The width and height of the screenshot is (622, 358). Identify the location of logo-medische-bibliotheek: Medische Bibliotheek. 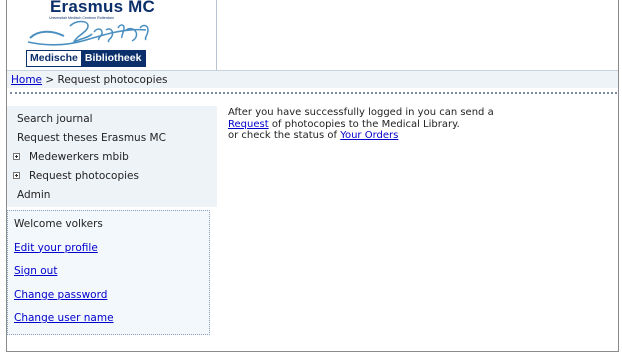
(86, 58).